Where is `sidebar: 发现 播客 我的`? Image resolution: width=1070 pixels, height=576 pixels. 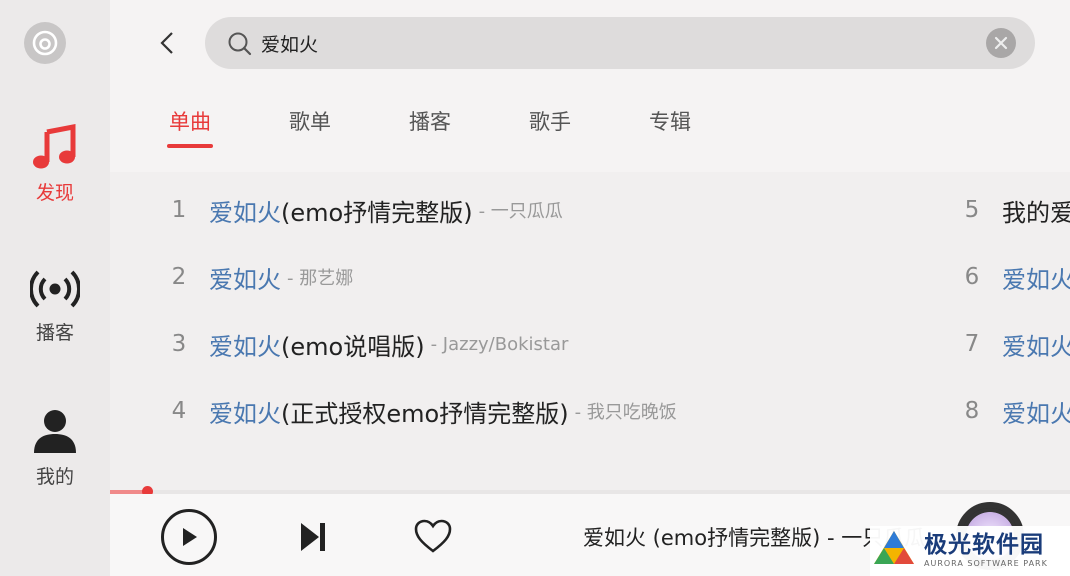
sidebar: 发现 播客 我的 is located at coordinates (55, 288).